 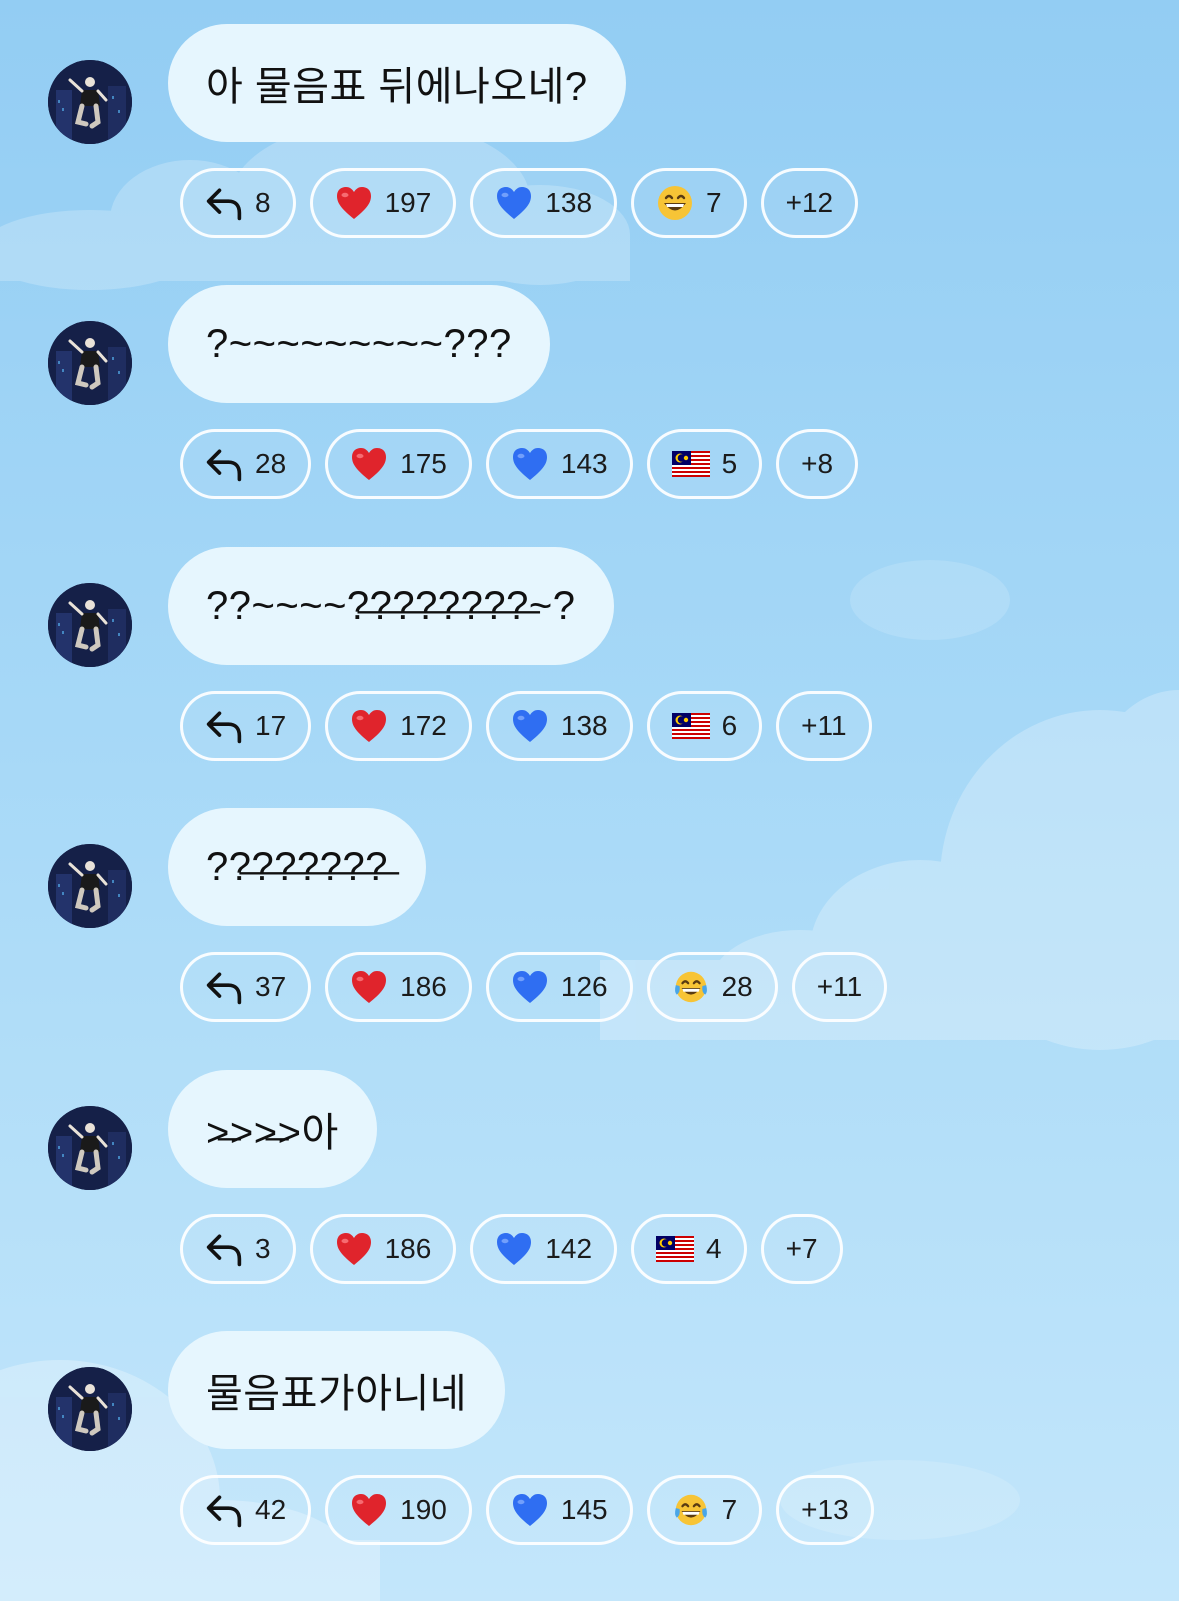 What do you see at coordinates (246, 726) in the screenshot?
I see `reply-count-button: 17` at bounding box center [246, 726].